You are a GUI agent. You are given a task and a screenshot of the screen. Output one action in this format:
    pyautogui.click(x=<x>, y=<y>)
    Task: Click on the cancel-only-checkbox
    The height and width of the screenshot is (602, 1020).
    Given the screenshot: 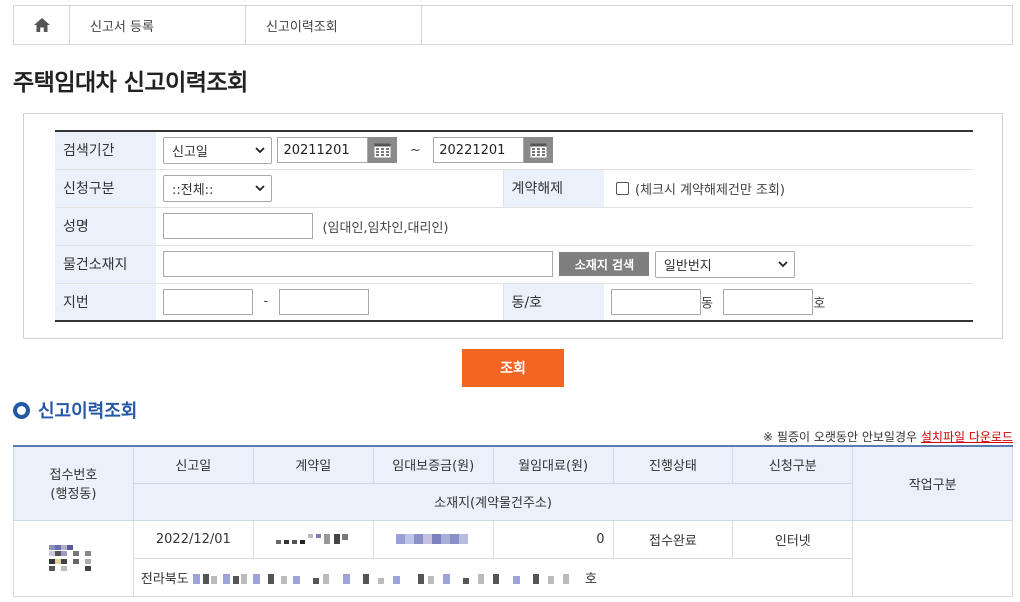 What is the action you would take?
    pyautogui.click(x=622, y=188)
    